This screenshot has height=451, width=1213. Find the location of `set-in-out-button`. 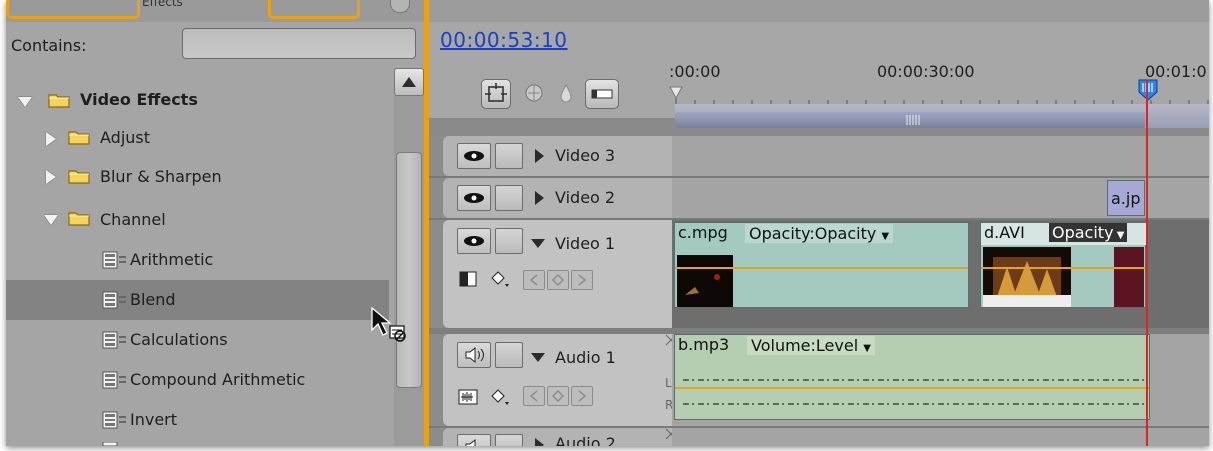

set-in-out-button is located at coordinates (602, 94).